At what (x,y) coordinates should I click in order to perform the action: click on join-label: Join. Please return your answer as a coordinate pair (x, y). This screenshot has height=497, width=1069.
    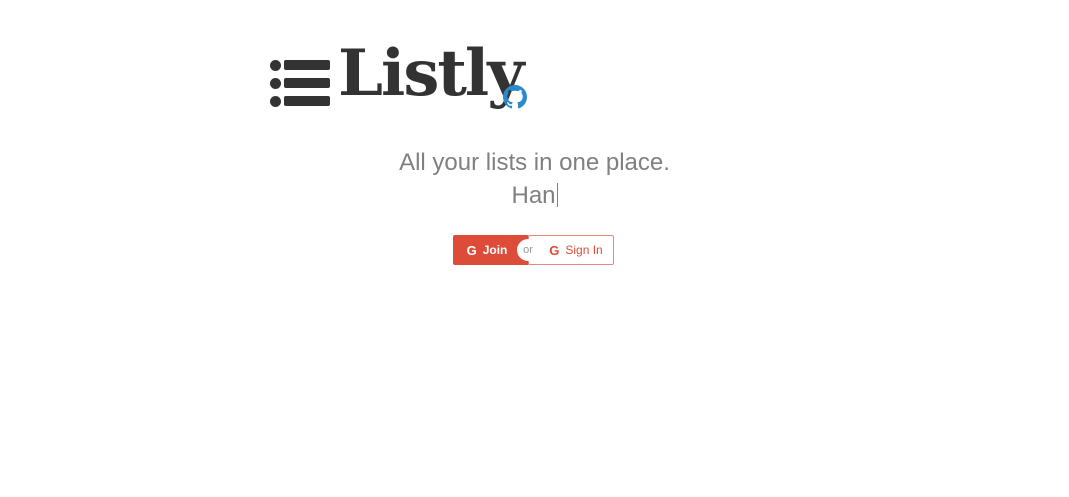
    Looking at the image, I should click on (495, 250).